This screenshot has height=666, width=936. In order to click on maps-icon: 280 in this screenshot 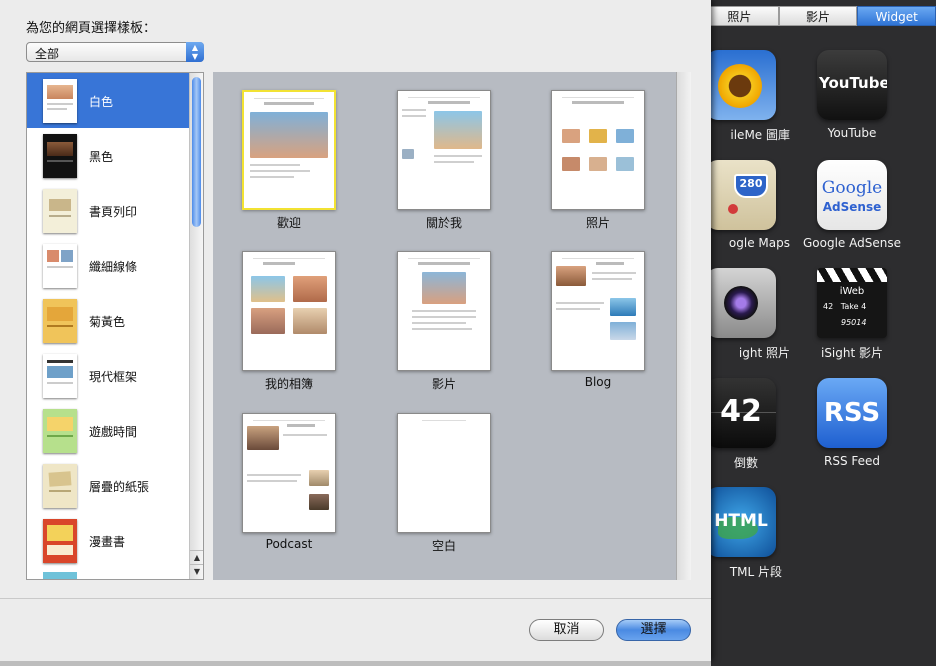, I will do `click(741, 195)`.